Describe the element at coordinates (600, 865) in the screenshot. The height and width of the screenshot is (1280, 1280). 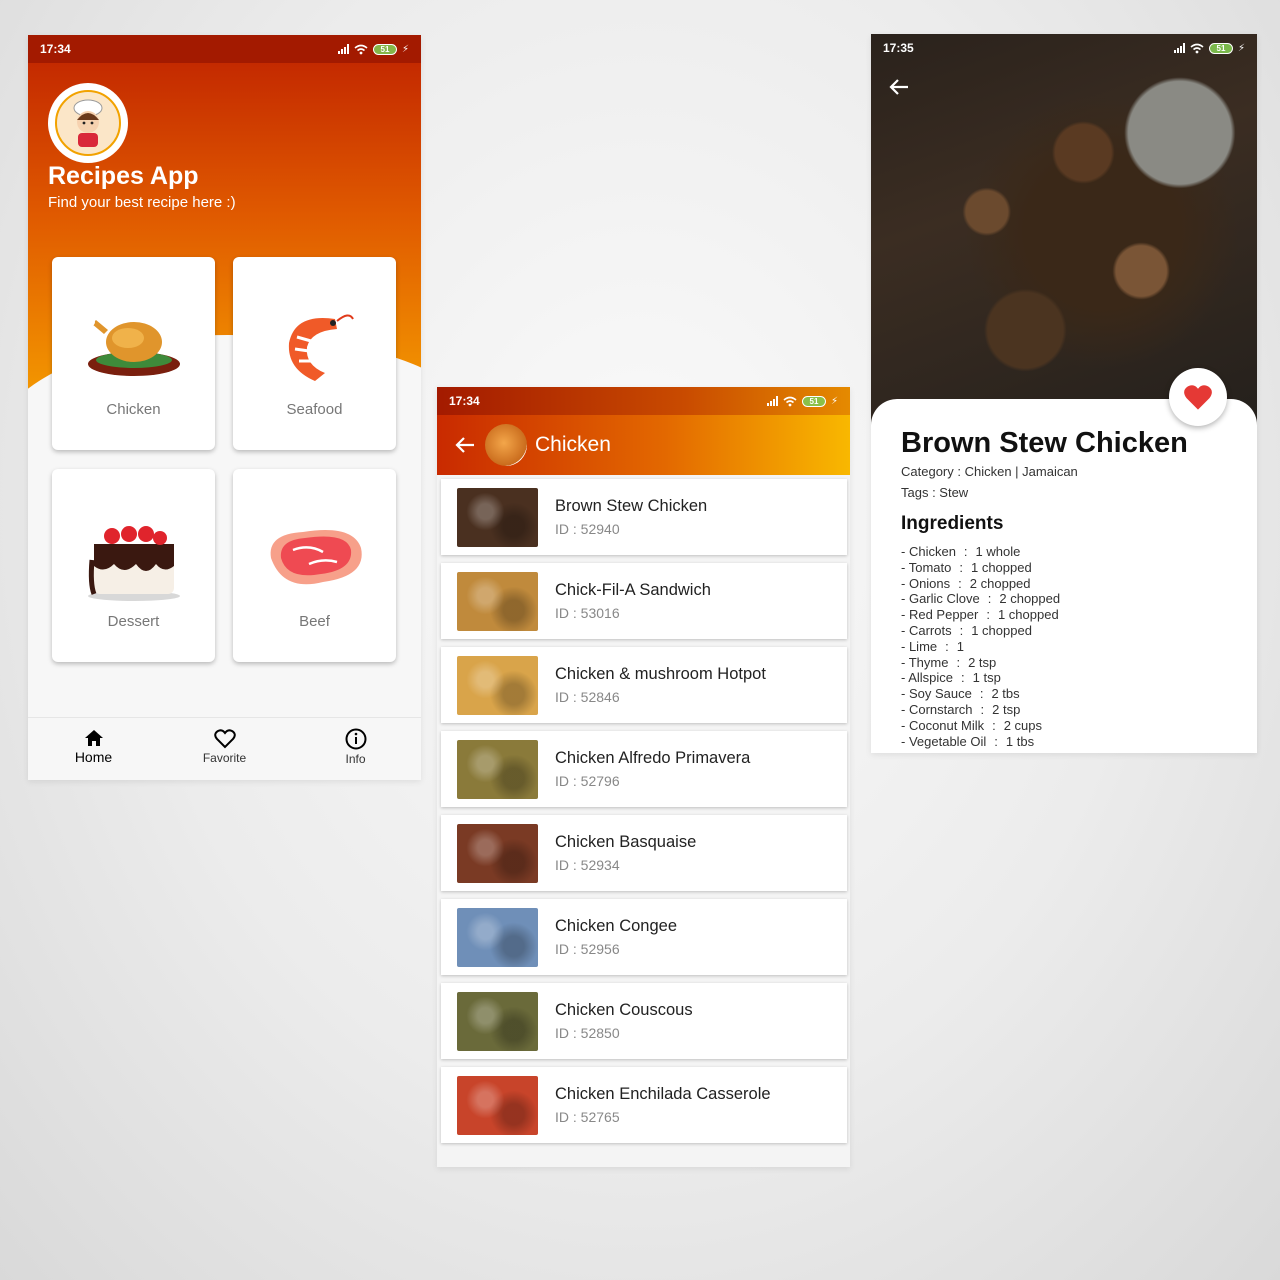
I see `recipe-id-value: 52934` at that location.